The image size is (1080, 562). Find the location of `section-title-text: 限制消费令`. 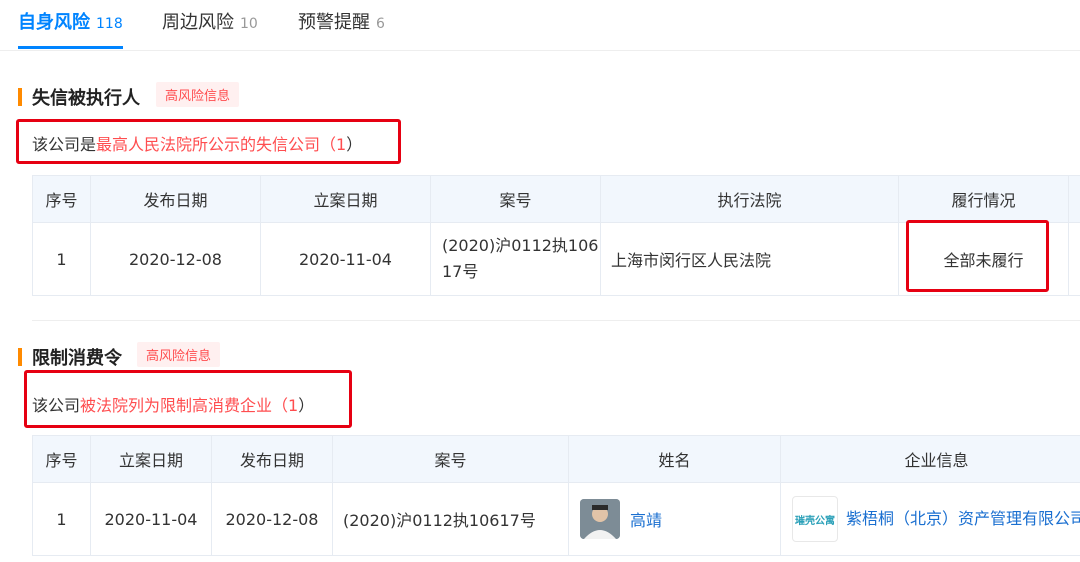

section-title-text: 限制消费令 is located at coordinates (77, 358).